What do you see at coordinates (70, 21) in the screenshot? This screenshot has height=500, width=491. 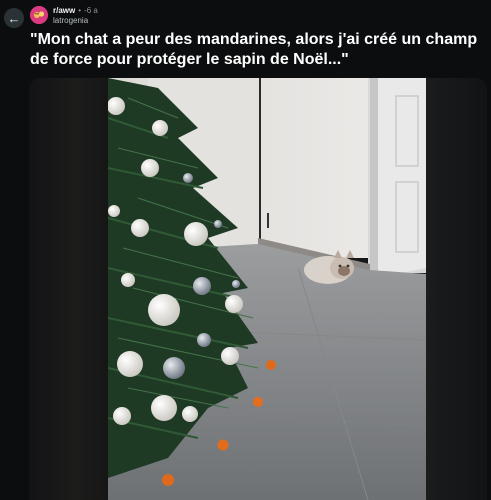 I see `author-link: latrogenia` at bounding box center [70, 21].